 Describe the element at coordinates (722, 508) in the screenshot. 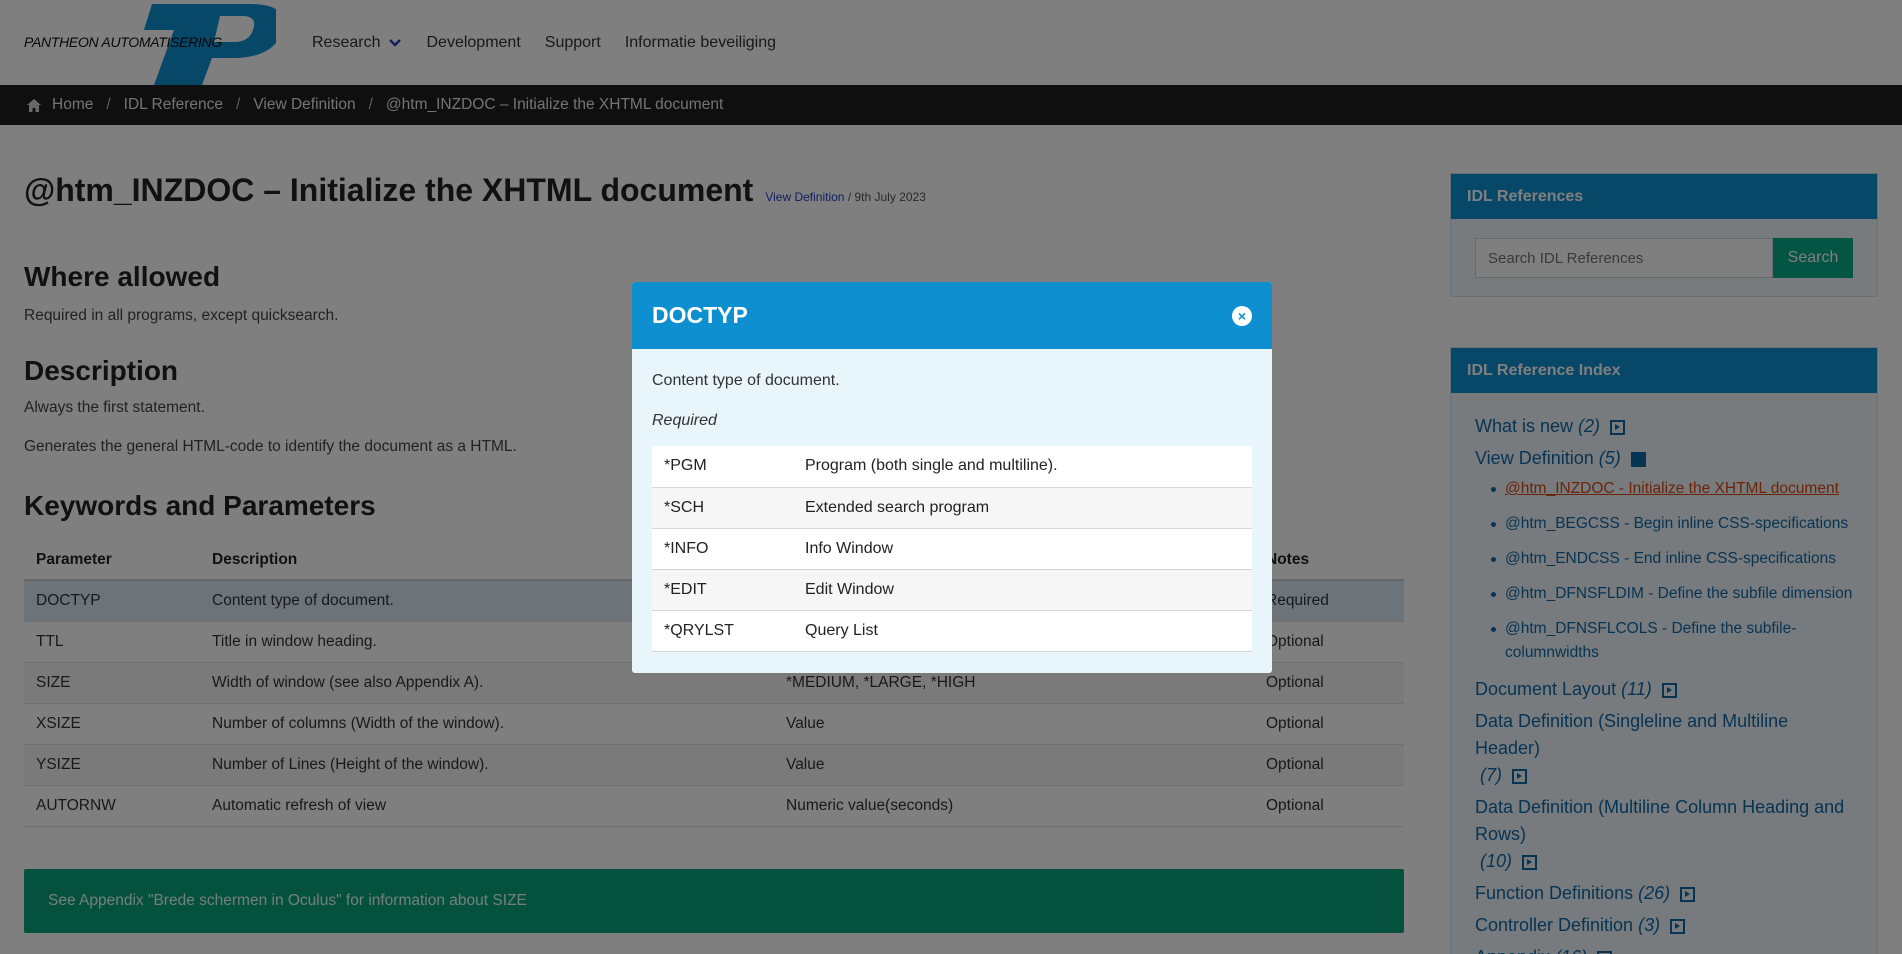

I see `option-key: *SCH` at that location.